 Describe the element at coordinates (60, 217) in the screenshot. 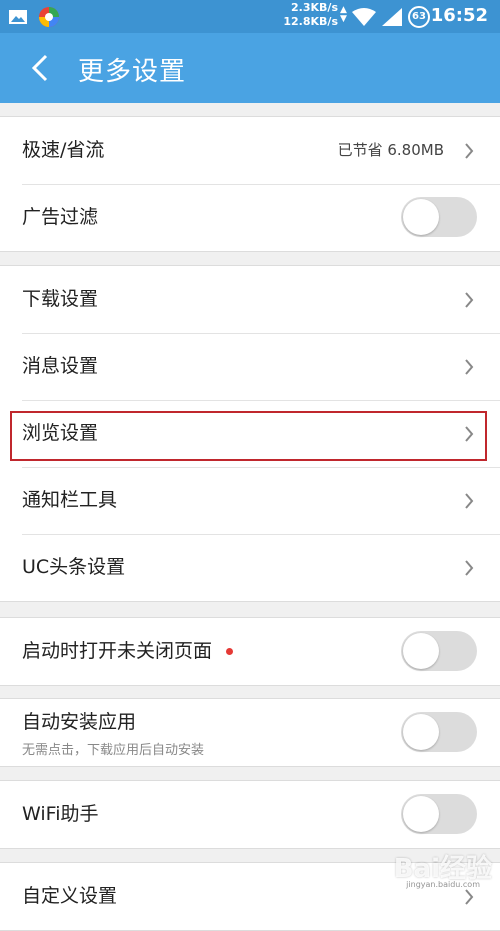

I see `setting-label: 广告过滤` at that location.